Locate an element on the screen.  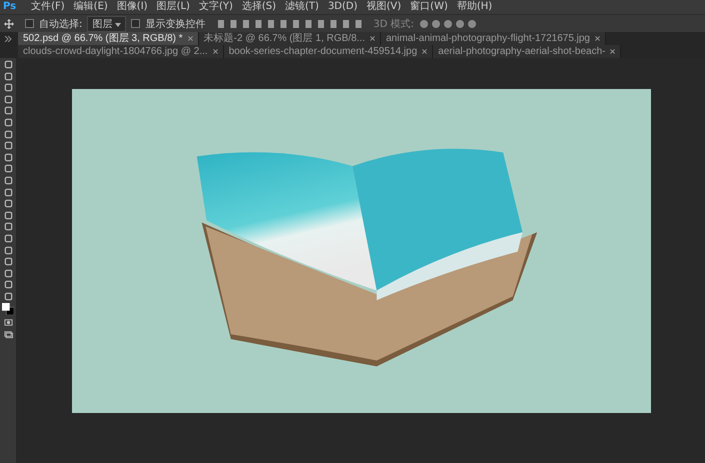
caret-icon is located at coordinates (118, 24).